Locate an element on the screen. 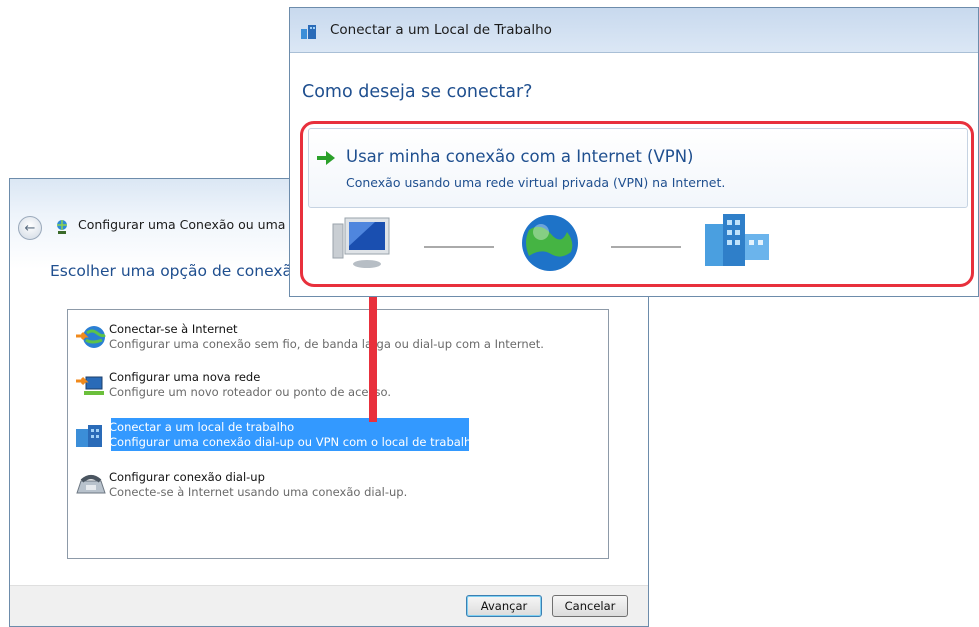 This screenshot has width=979, height=627. cancel-button: Cancelar is located at coordinates (590, 606).